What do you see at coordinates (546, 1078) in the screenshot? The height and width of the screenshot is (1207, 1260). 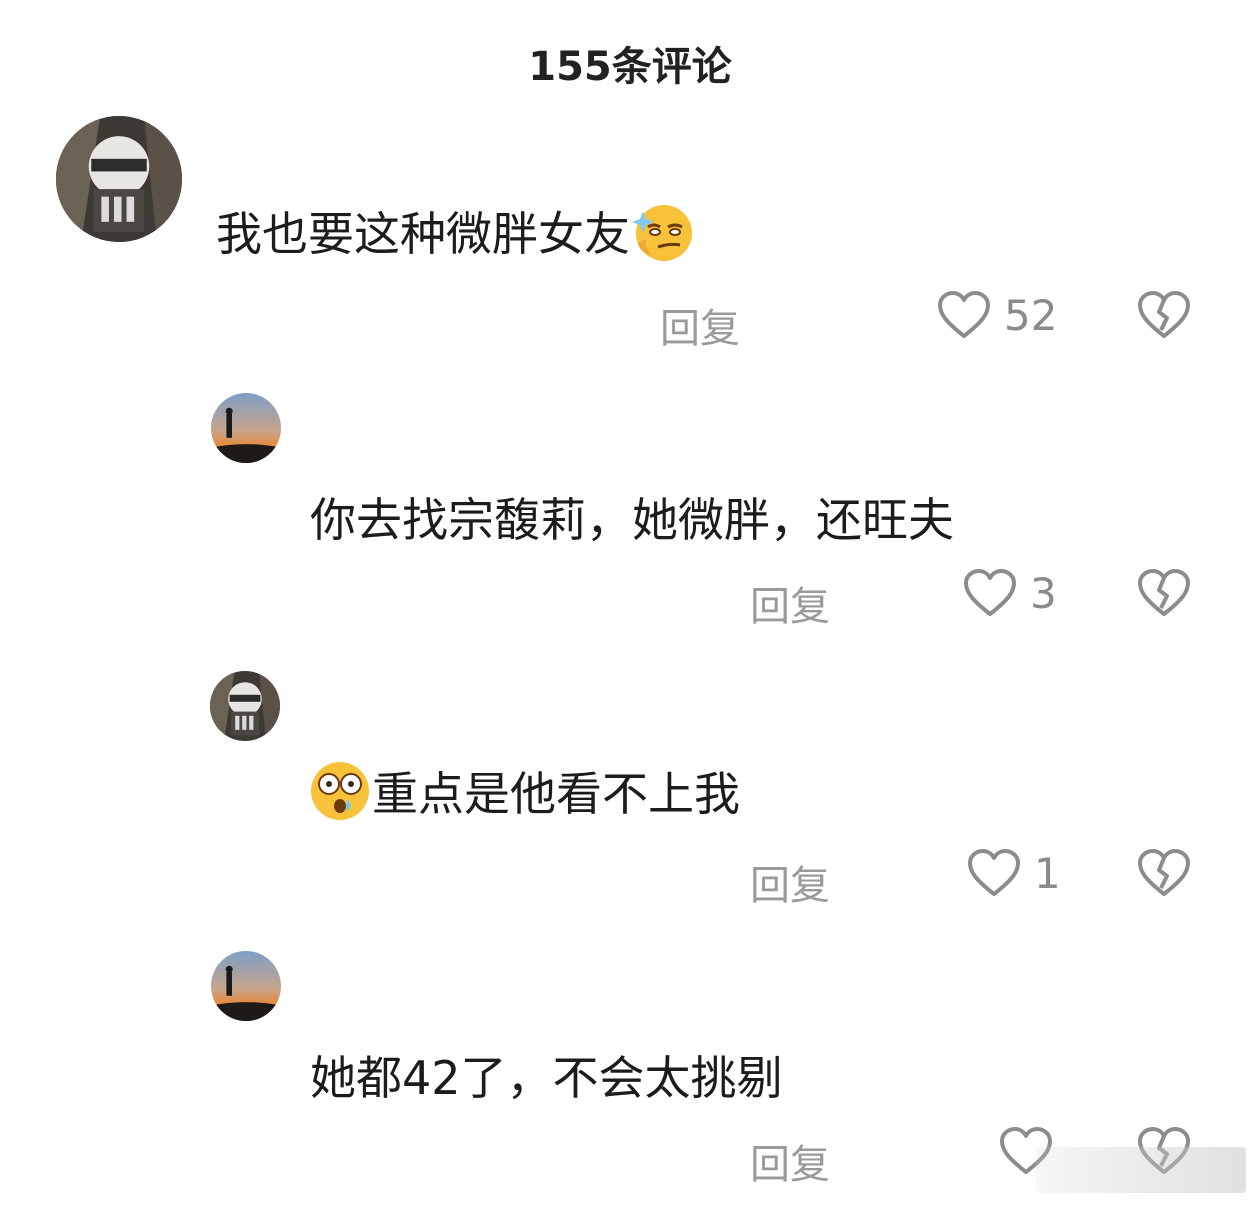 I see `comment-body: 她都42了，不会太挑剔` at bounding box center [546, 1078].